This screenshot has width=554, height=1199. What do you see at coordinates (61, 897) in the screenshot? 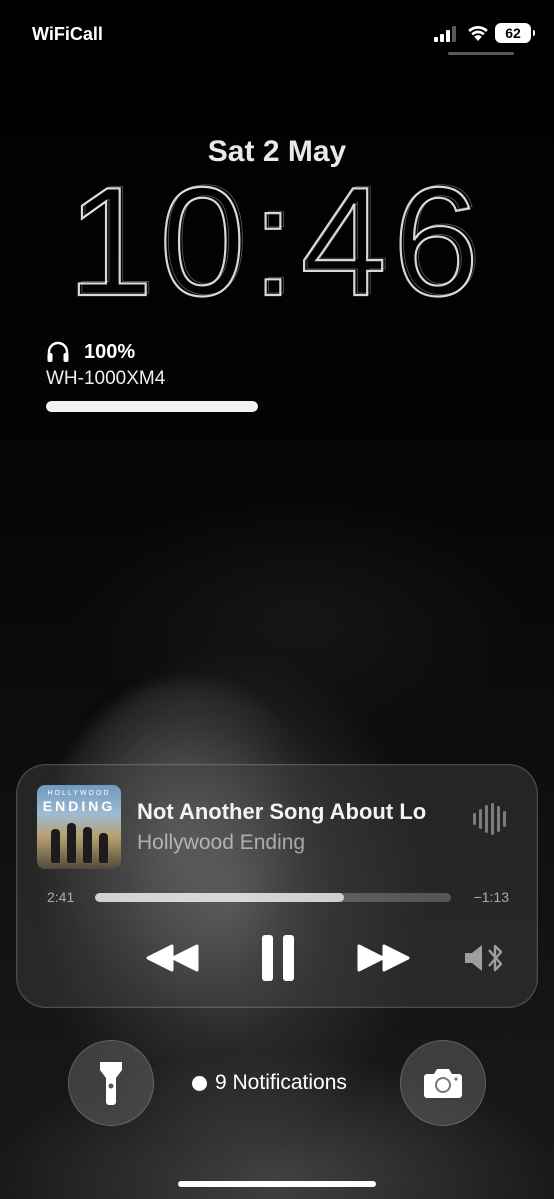
I see `elapsed-time: 2:41` at bounding box center [61, 897].